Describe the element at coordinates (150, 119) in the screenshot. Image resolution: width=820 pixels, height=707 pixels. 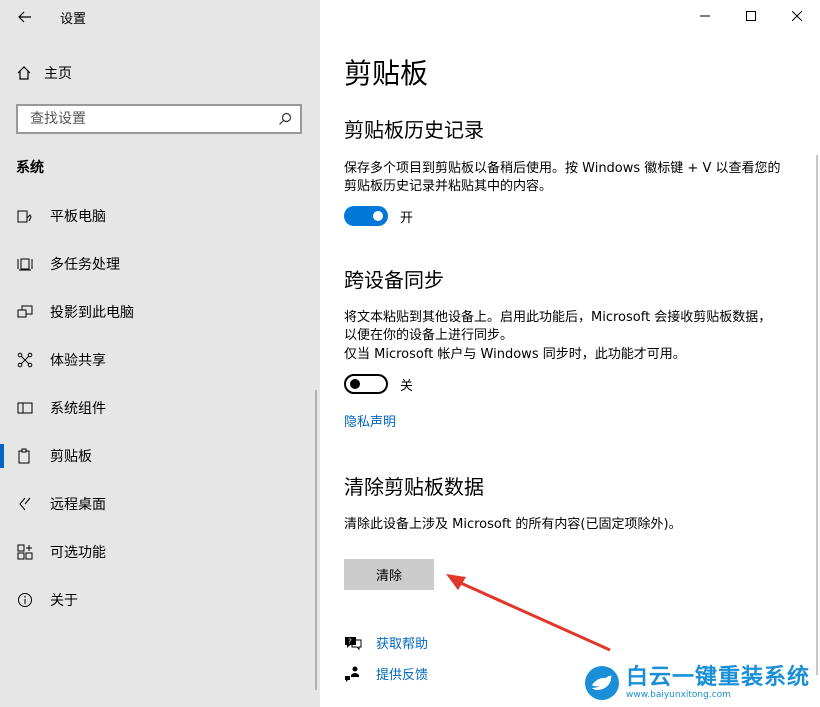
I see `search-input` at that location.